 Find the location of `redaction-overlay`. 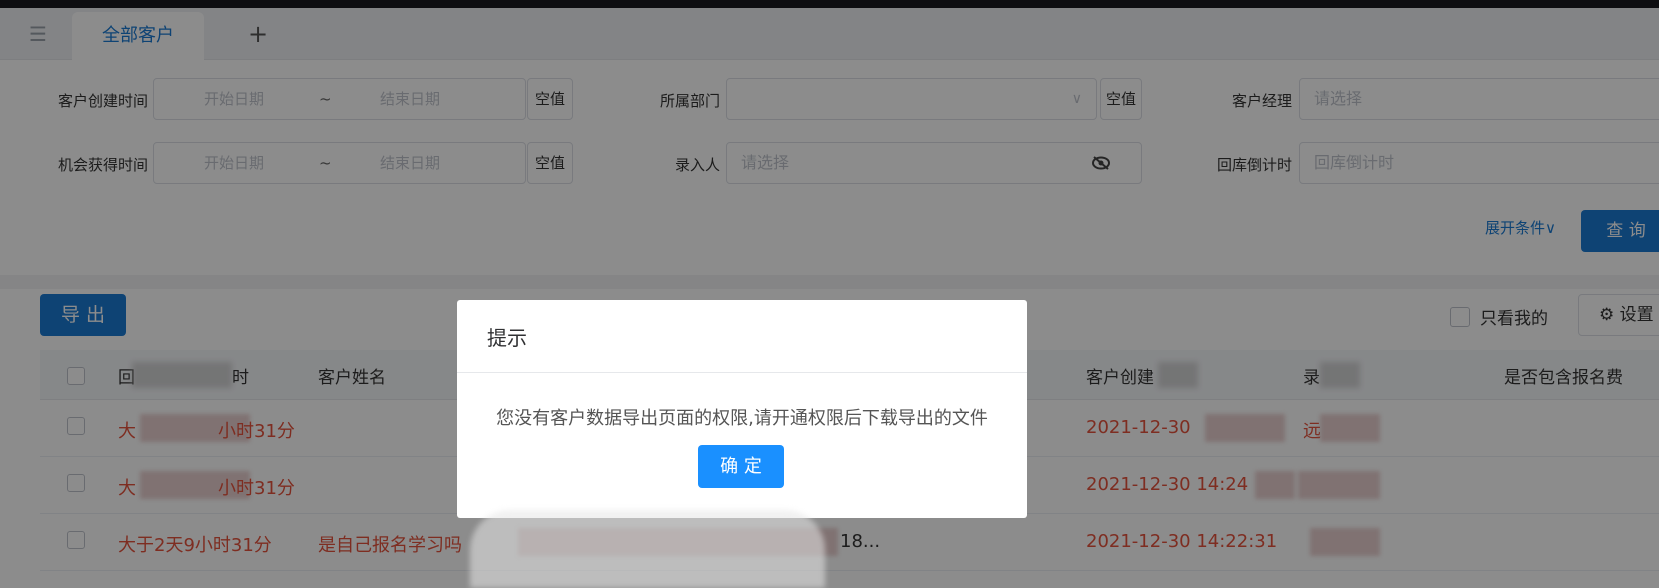

redaction-overlay is located at coordinates (647, 549).